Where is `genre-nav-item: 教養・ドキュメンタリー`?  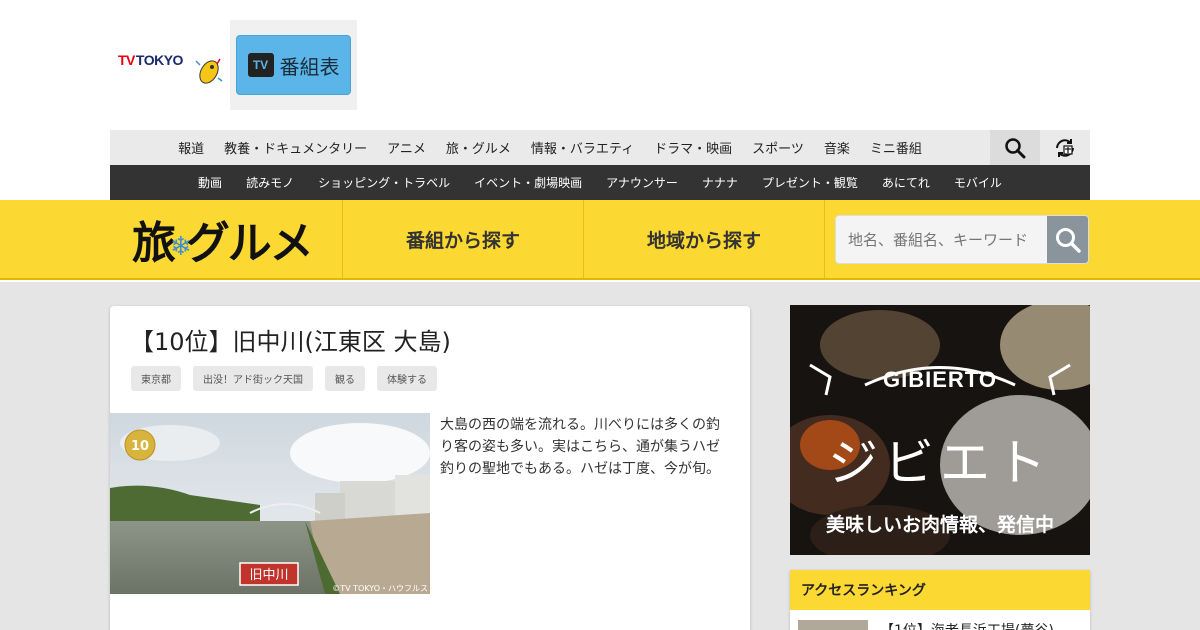
genre-nav-item: 教養・ドキュメンタリー is located at coordinates (295, 147).